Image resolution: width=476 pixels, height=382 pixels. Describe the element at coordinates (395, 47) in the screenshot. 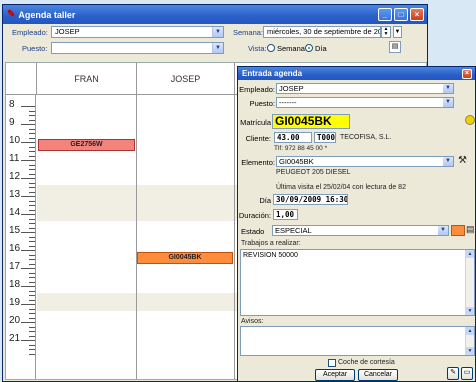

I see `print-icon: ▤` at that location.